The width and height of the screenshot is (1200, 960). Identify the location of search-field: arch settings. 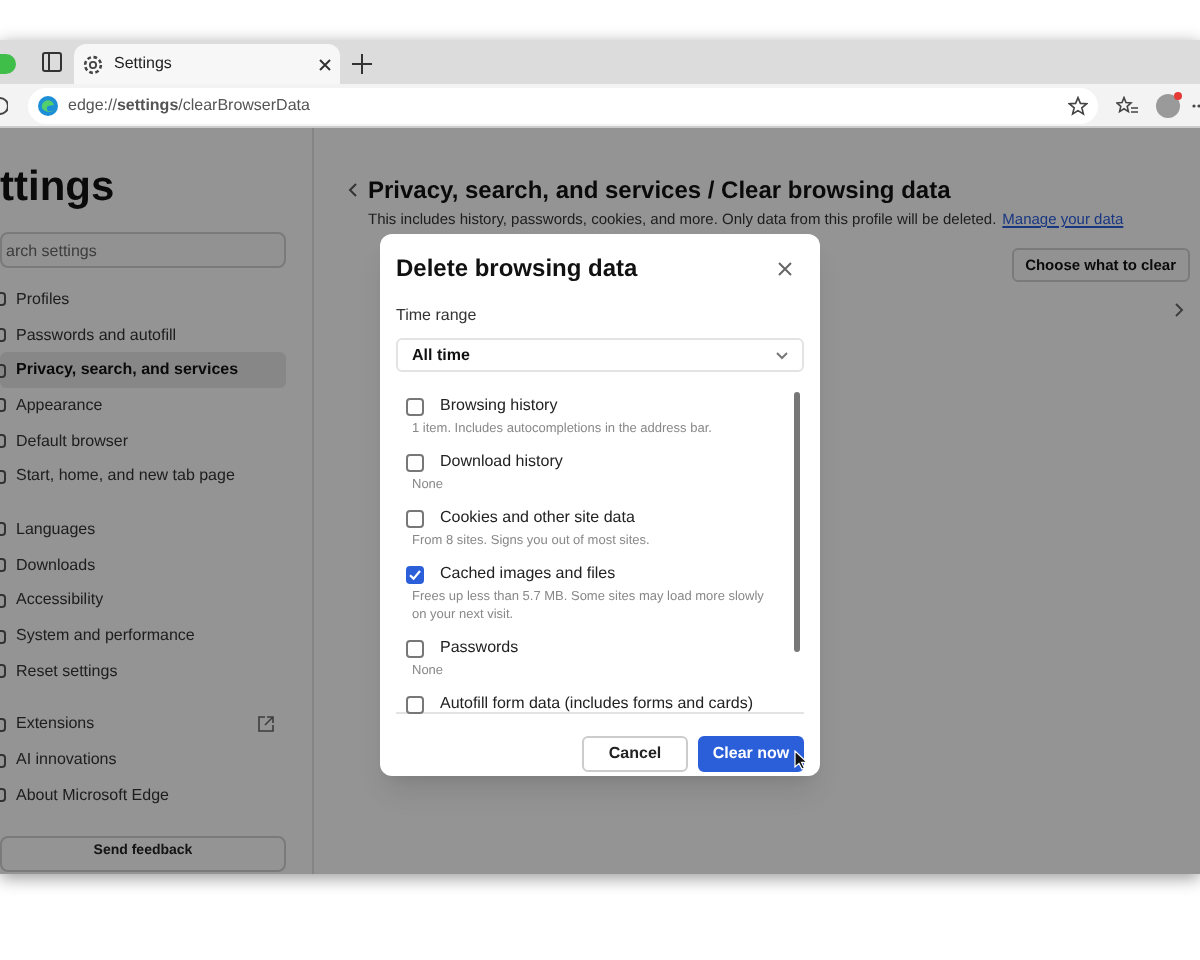
(143, 250).